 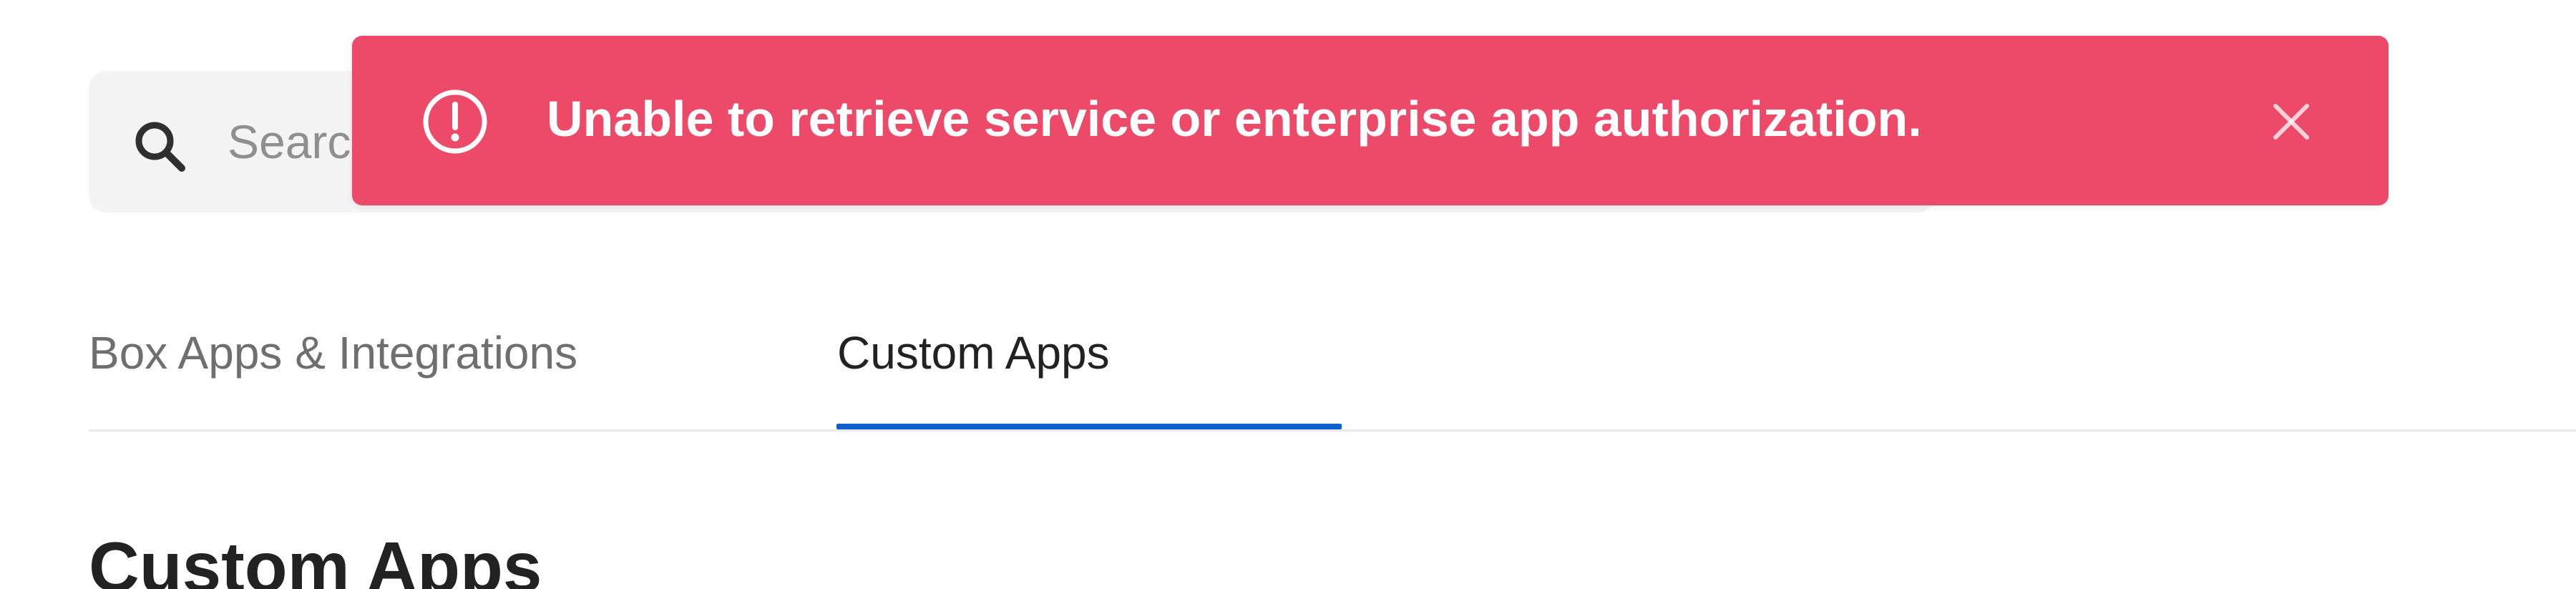 I want to click on tabs-divider, so click(x=1332, y=431).